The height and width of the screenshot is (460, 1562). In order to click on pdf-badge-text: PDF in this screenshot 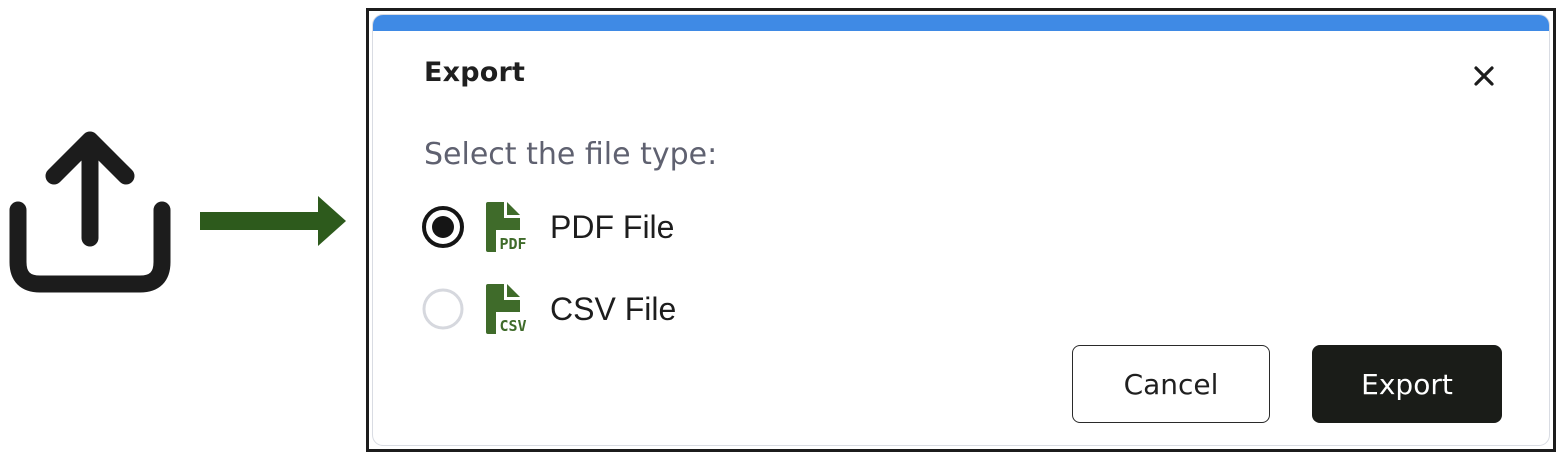, I will do `click(512, 244)`.